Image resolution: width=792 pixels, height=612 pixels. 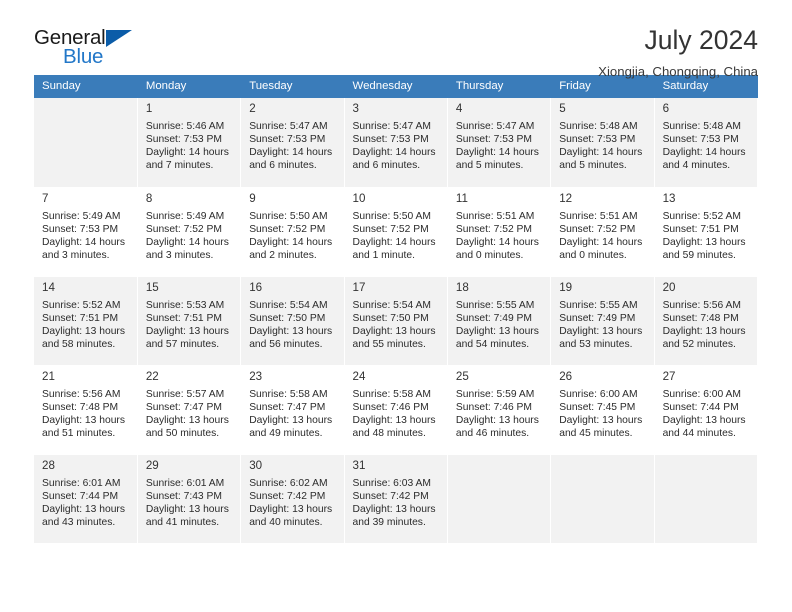 What do you see at coordinates (48, 287) in the screenshot?
I see `day-number: 14` at bounding box center [48, 287].